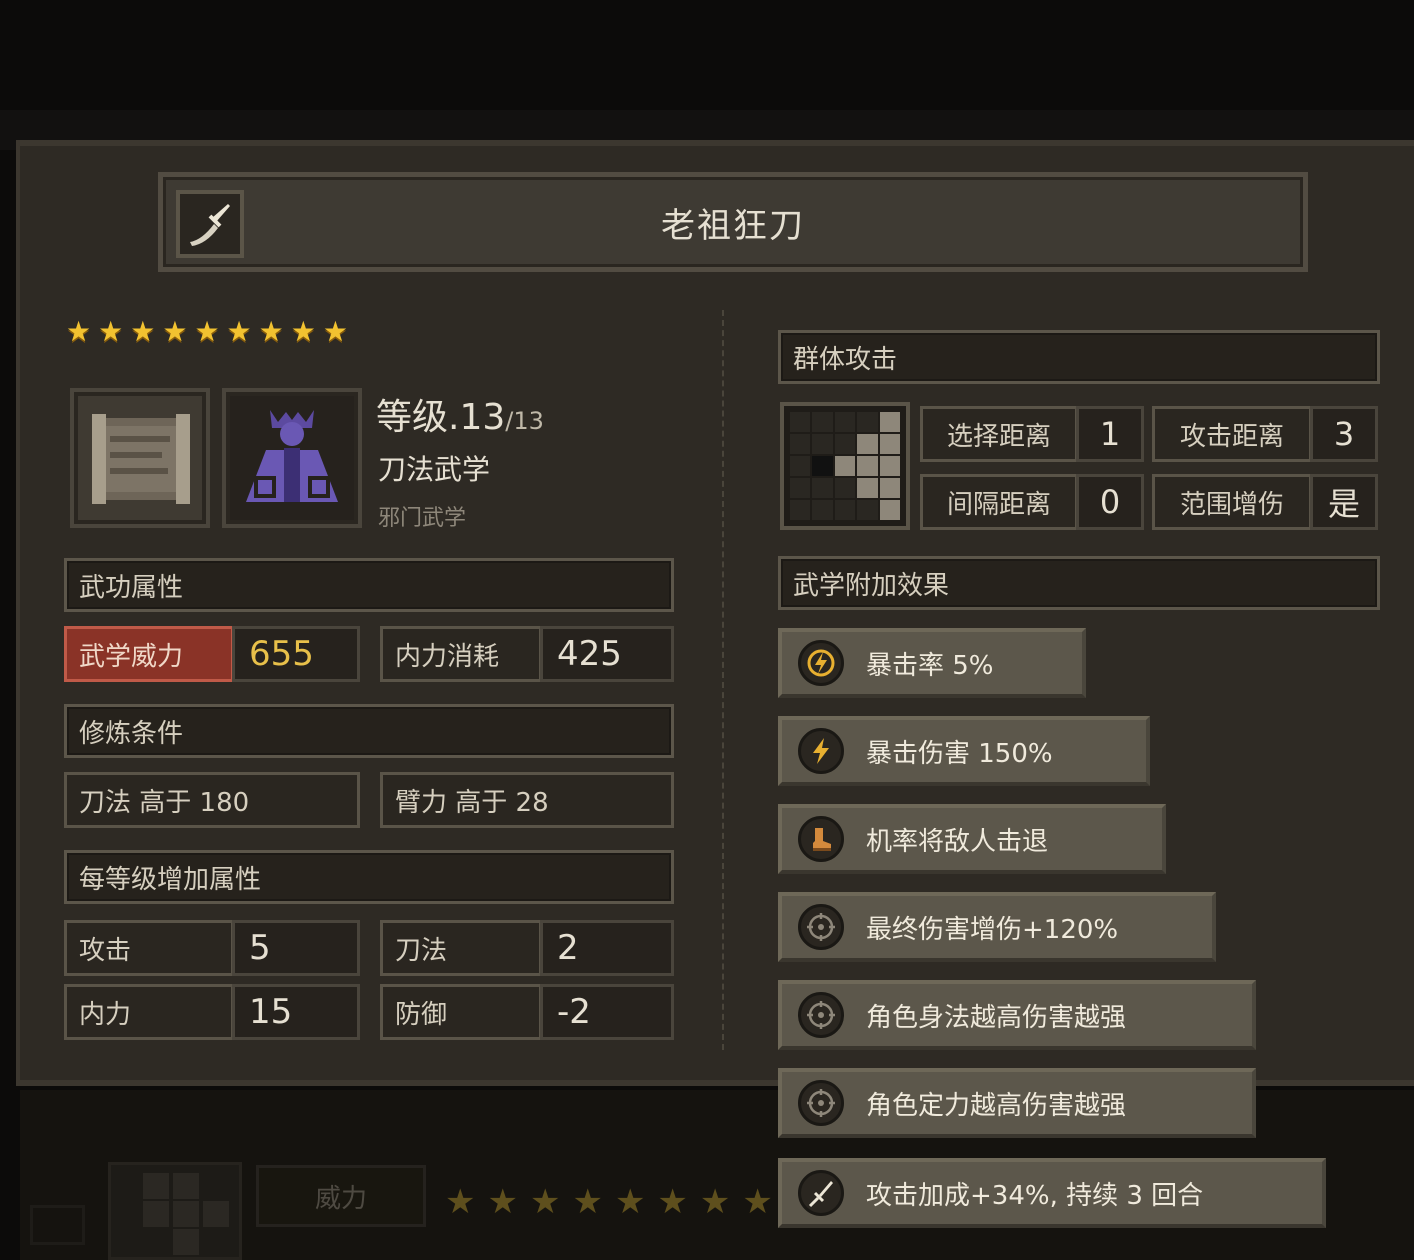 The width and height of the screenshot is (1414, 1260). What do you see at coordinates (1344, 434) in the screenshot?
I see `attack-distance-value: 3` at bounding box center [1344, 434].